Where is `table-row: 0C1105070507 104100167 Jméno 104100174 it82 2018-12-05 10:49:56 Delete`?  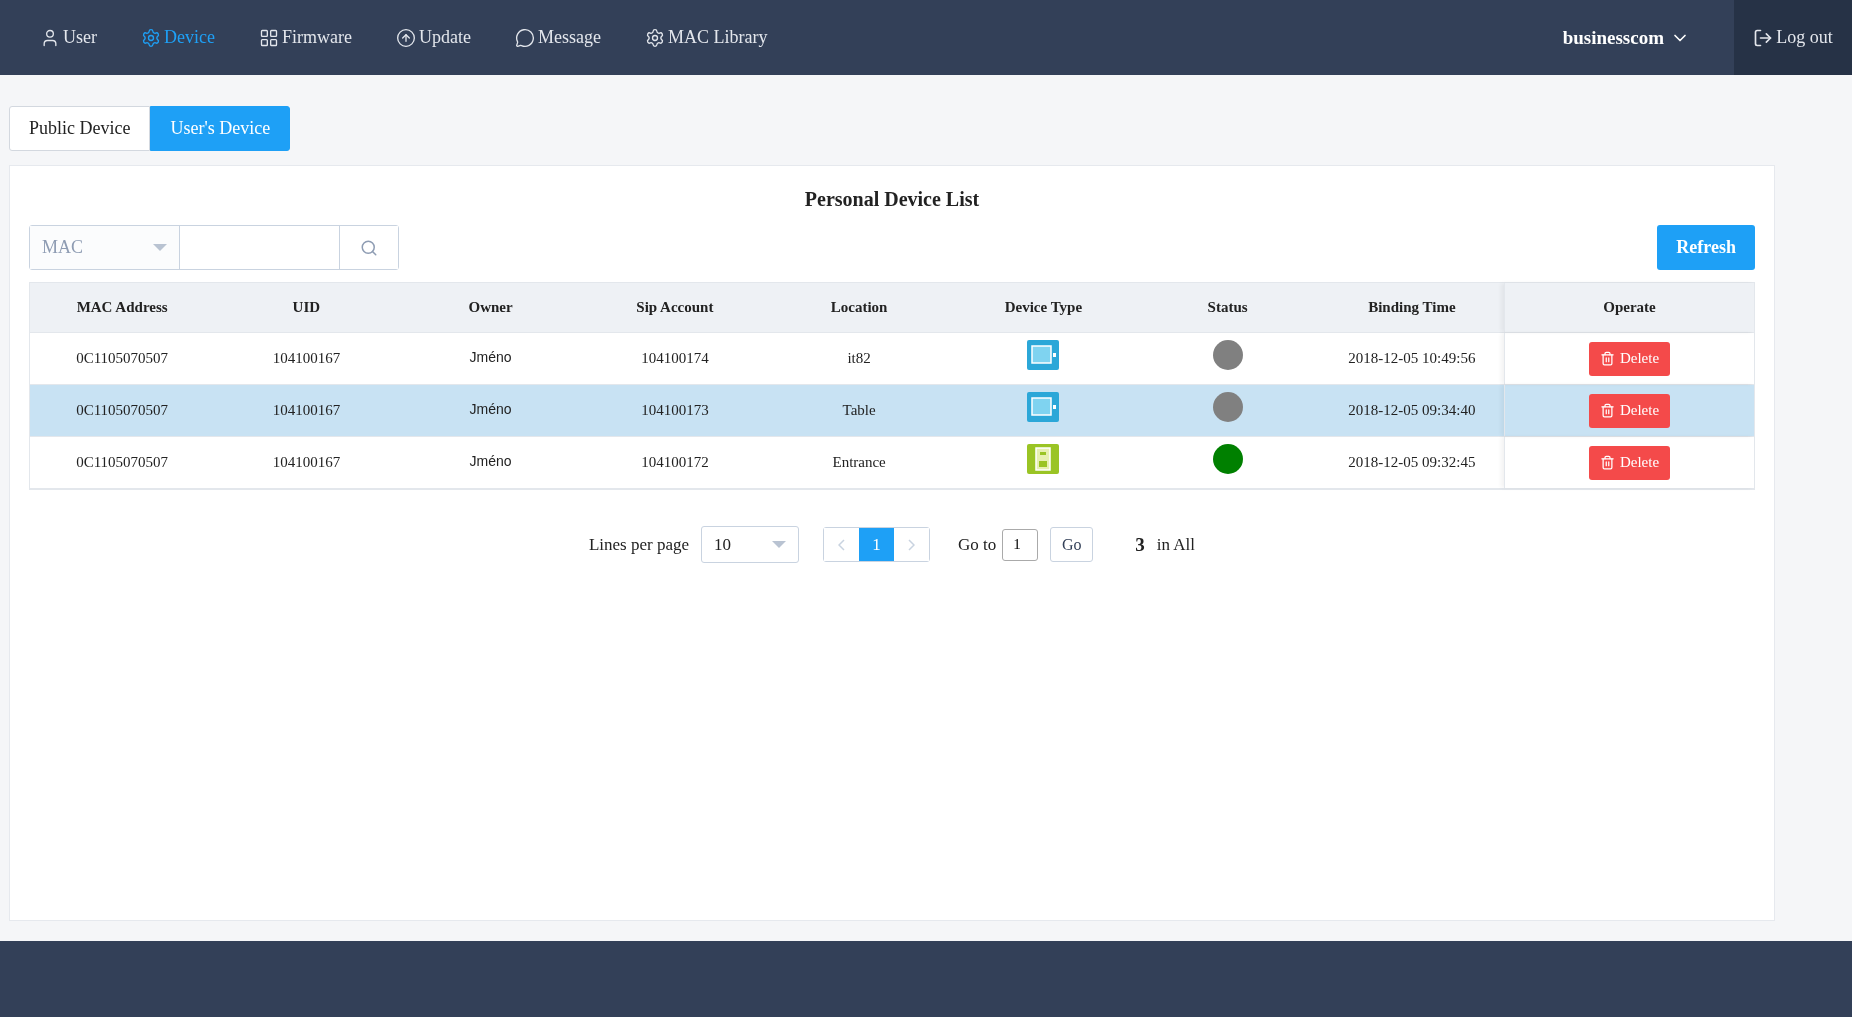
table-row: 0C1105070507 104100167 Jméno 104100174 it82 2018-12-05 10:49:56 Delete is located at coordinates (892, 359).